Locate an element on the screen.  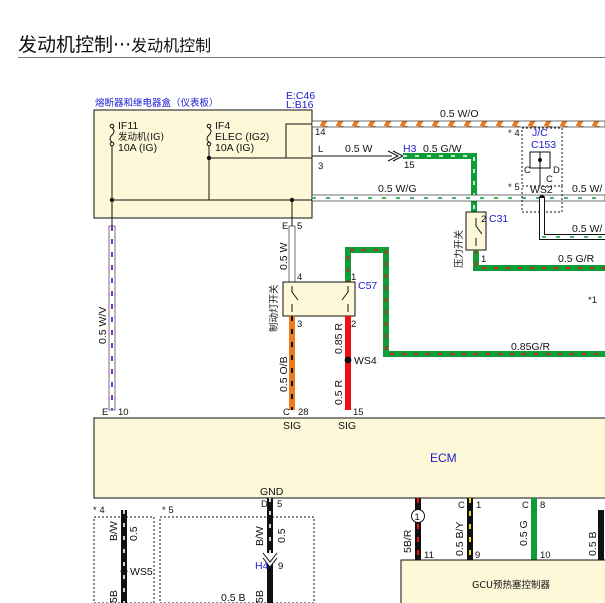
fuse-box-junction-dot is located at coordinates (112, 200).